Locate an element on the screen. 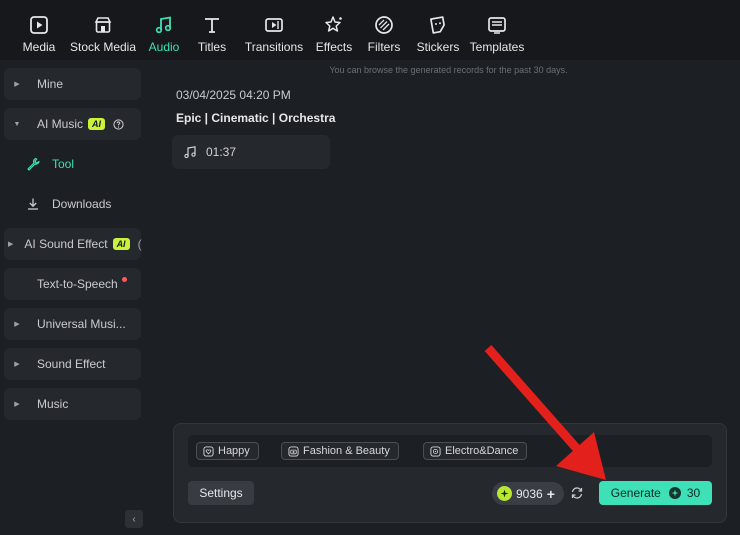  generated-track: 01:37 is located at coordinates (251, 152).